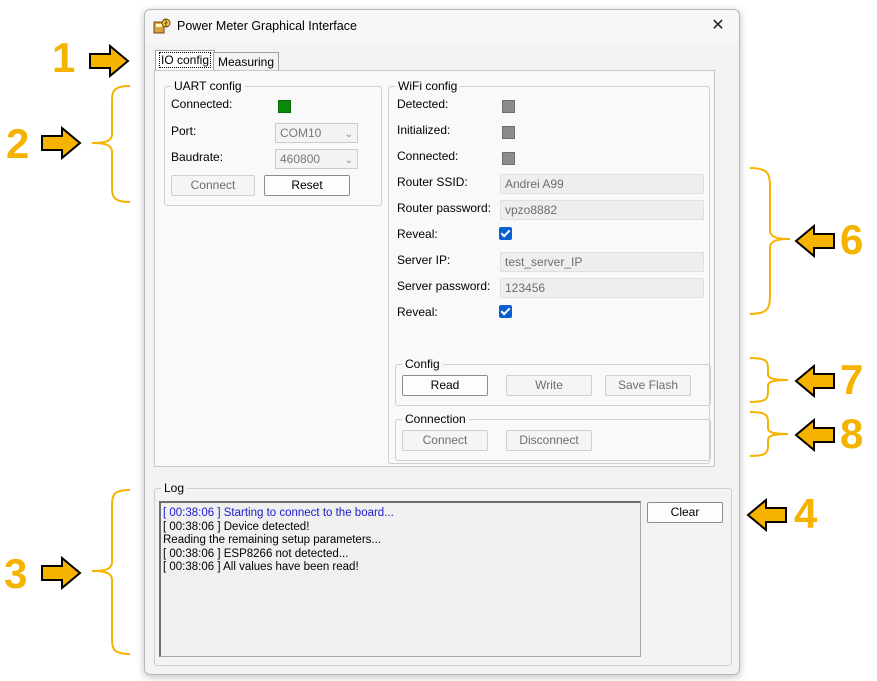 The image size is (877, 681). I want to click on close-icon: ✕, so click(718, 26).